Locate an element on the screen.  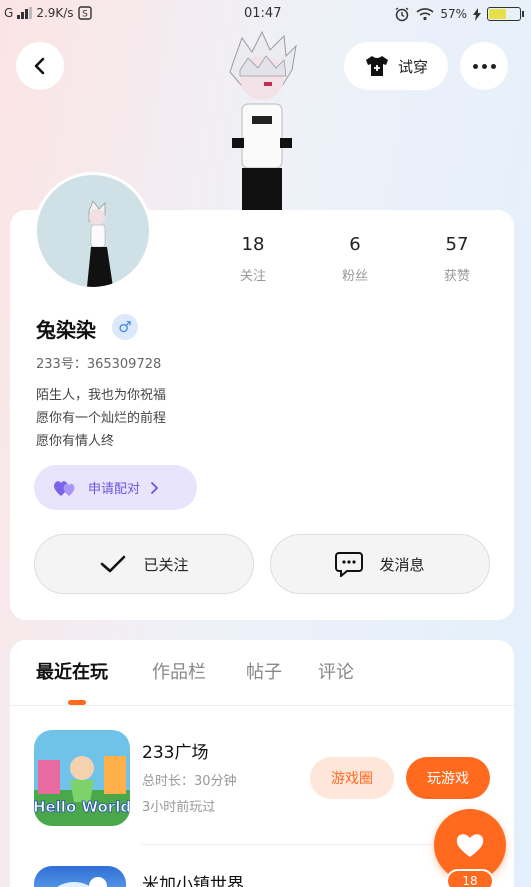
game-icon-text: Hello World is located at coordinates (82, 807).